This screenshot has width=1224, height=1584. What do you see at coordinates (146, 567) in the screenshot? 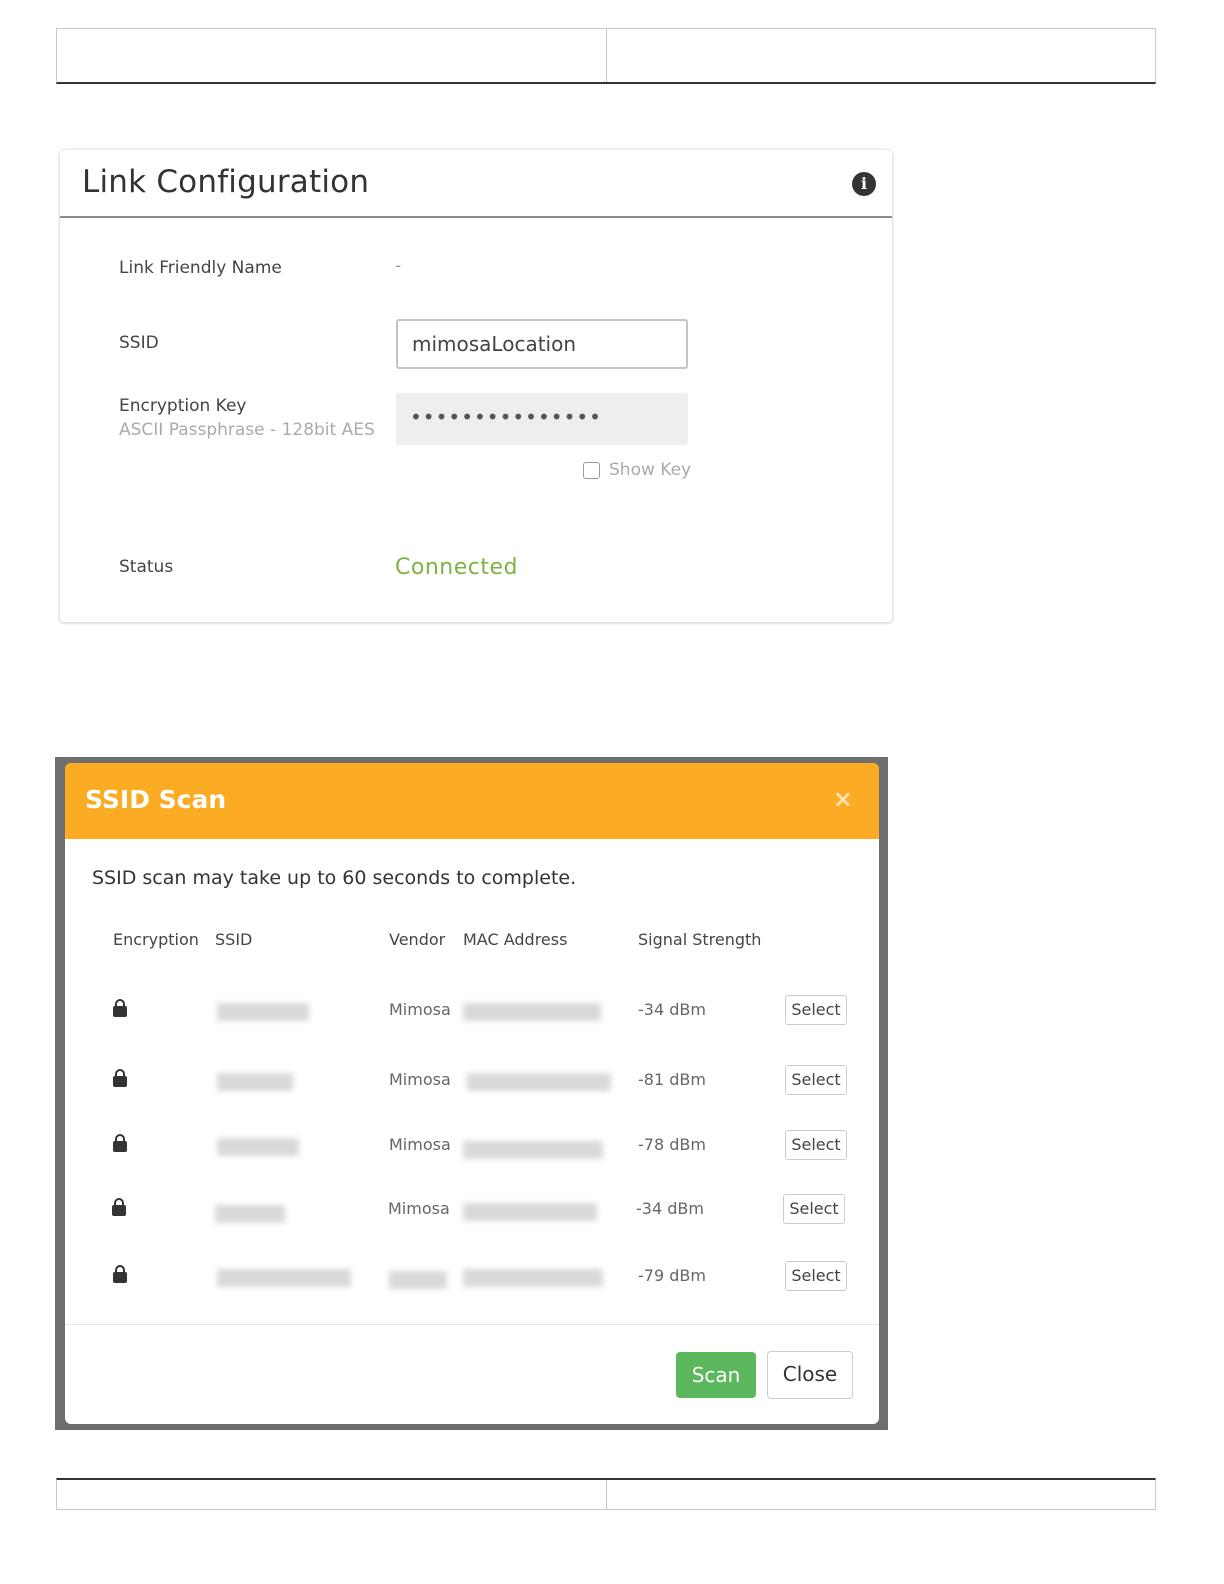
I see `status-label: Status` at bounding box center [146, 567].